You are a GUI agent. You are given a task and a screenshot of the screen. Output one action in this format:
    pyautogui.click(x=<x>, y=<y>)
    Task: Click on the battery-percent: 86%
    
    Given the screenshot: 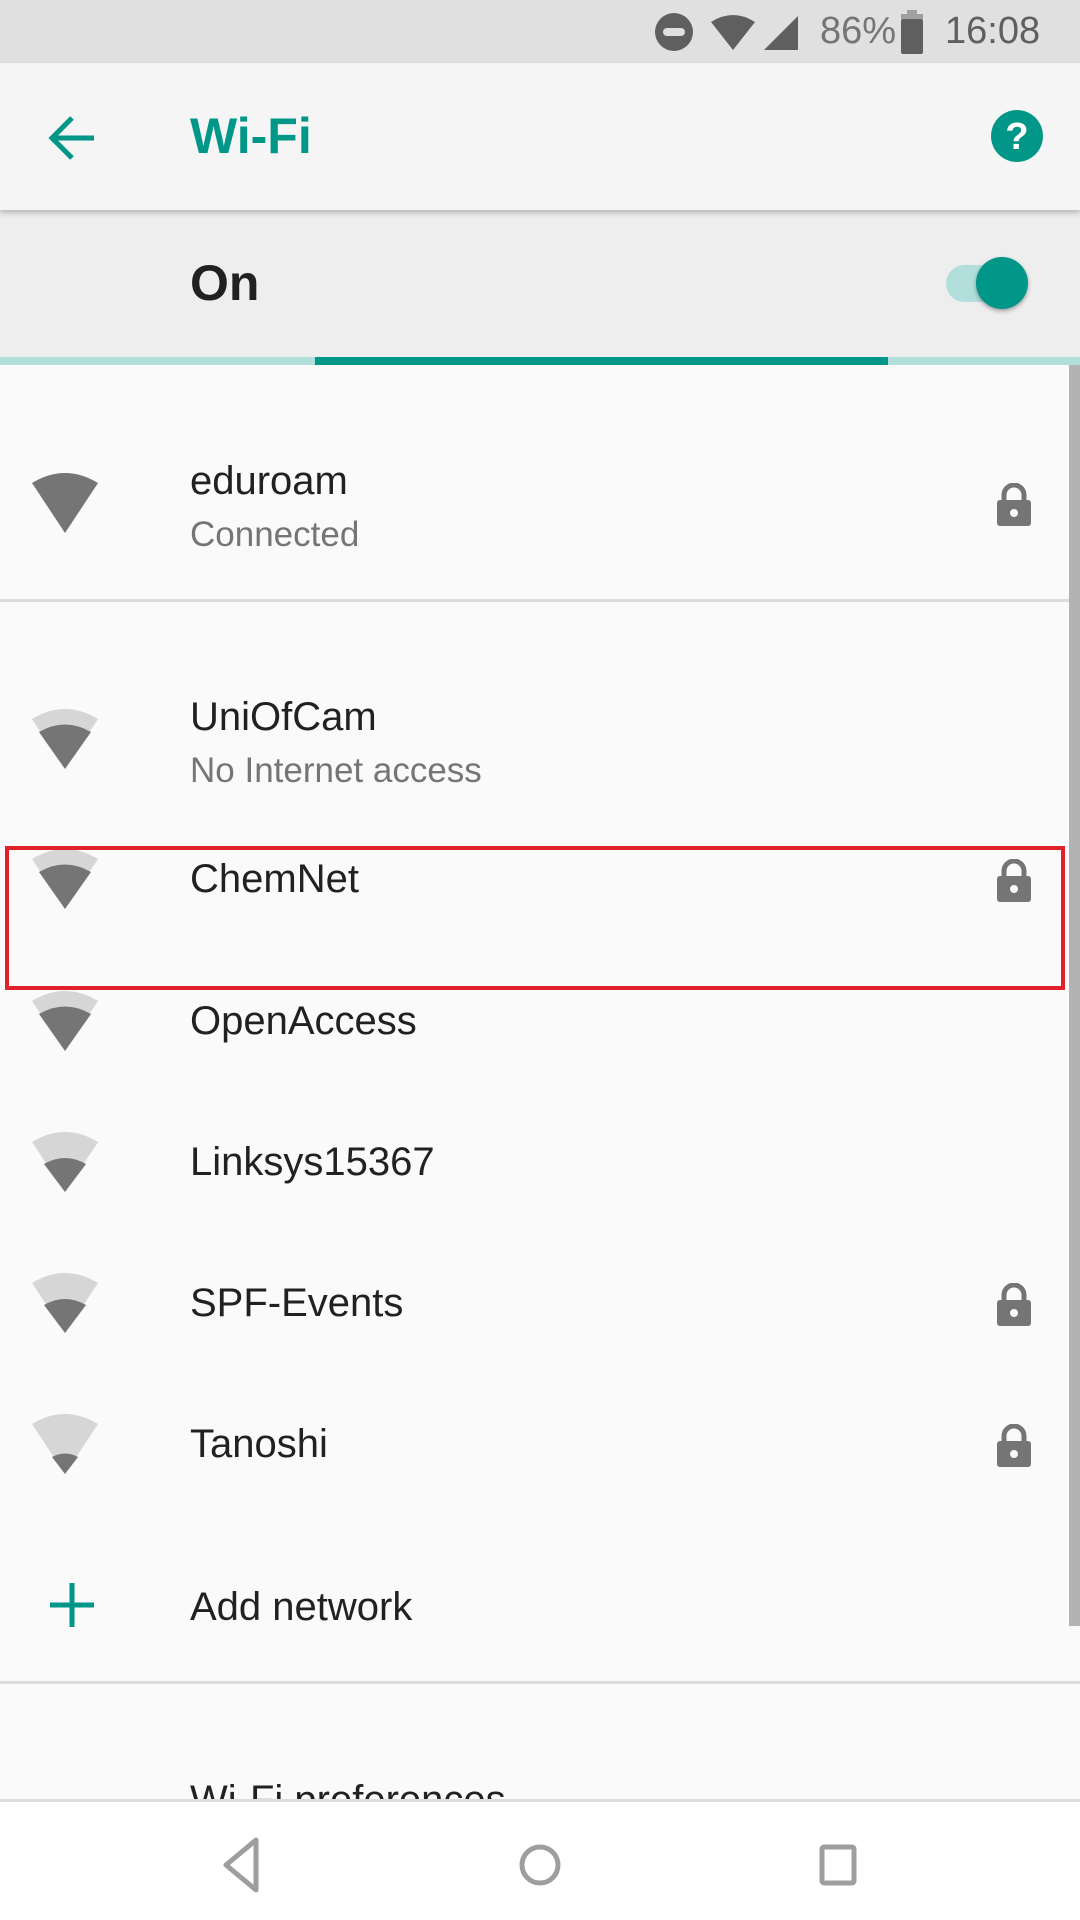 What is the action you would take?
    pyautogui.click(x=858, y=31)
    